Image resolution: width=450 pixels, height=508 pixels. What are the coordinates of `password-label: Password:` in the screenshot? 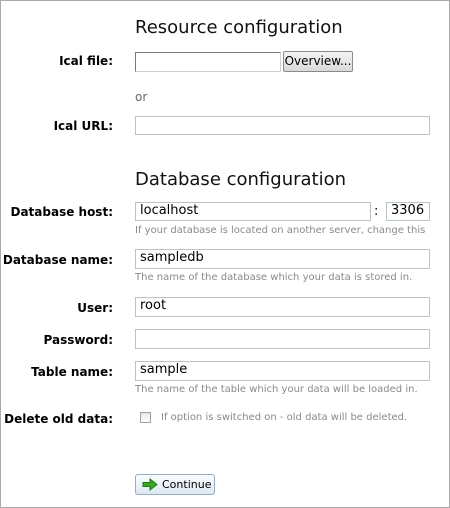 It's located at (78, 340).